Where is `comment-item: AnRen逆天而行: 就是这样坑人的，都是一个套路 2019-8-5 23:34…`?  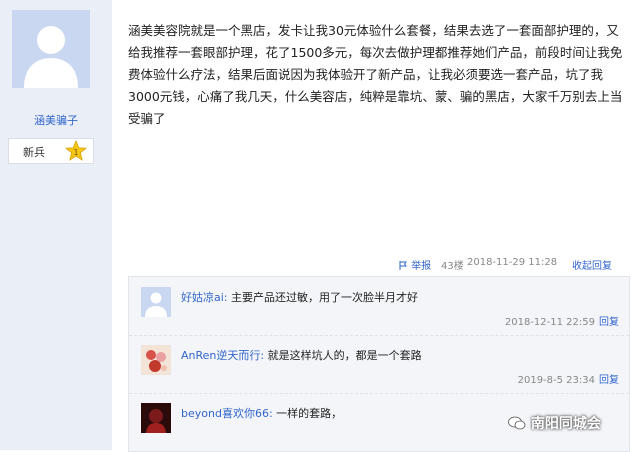
comment-item: AnRen逆天而行: 就是这样坑人的，都是一个套路 2019-8-5 23:34… is located at coordinates (379, 364).